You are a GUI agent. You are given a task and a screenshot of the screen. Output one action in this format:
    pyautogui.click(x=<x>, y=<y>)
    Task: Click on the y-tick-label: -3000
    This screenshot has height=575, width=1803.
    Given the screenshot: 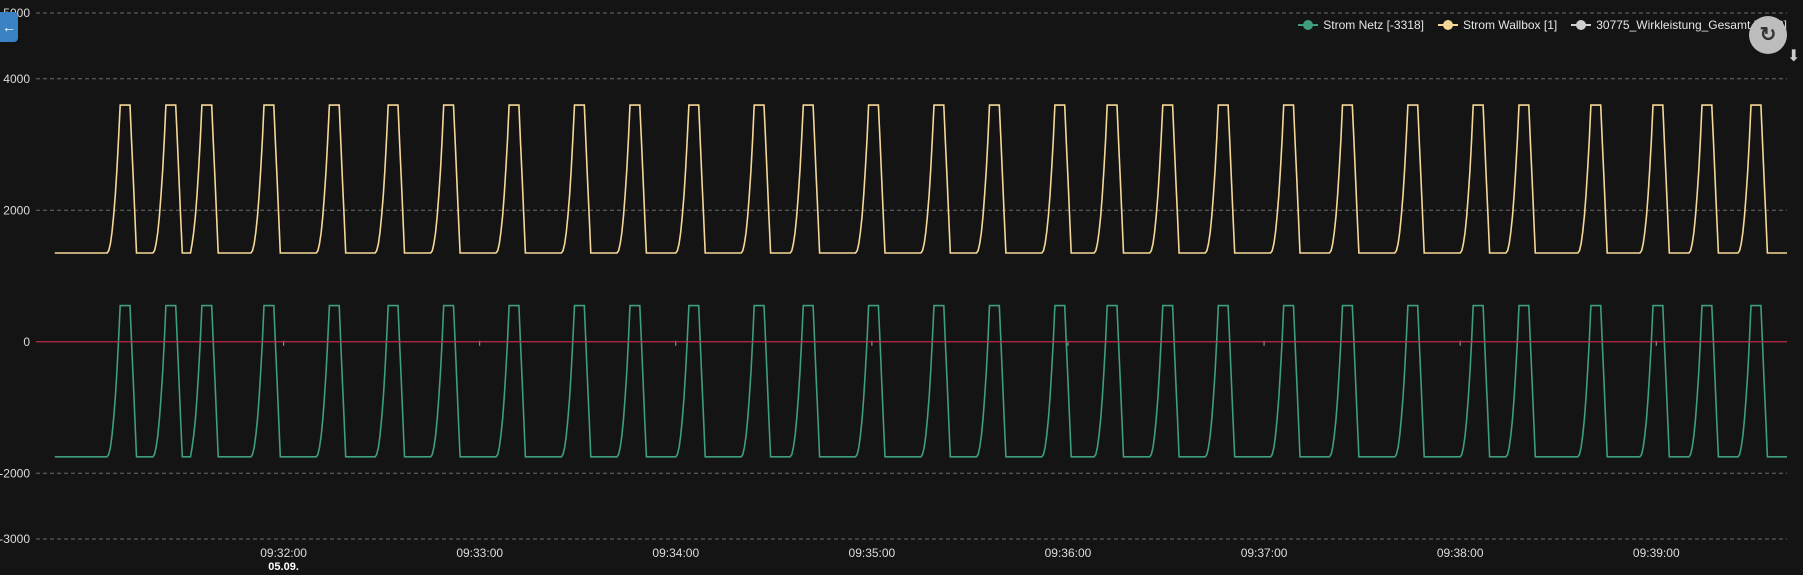 What is the action you would take?
    pyautogui.click(x=15, y=539)
    